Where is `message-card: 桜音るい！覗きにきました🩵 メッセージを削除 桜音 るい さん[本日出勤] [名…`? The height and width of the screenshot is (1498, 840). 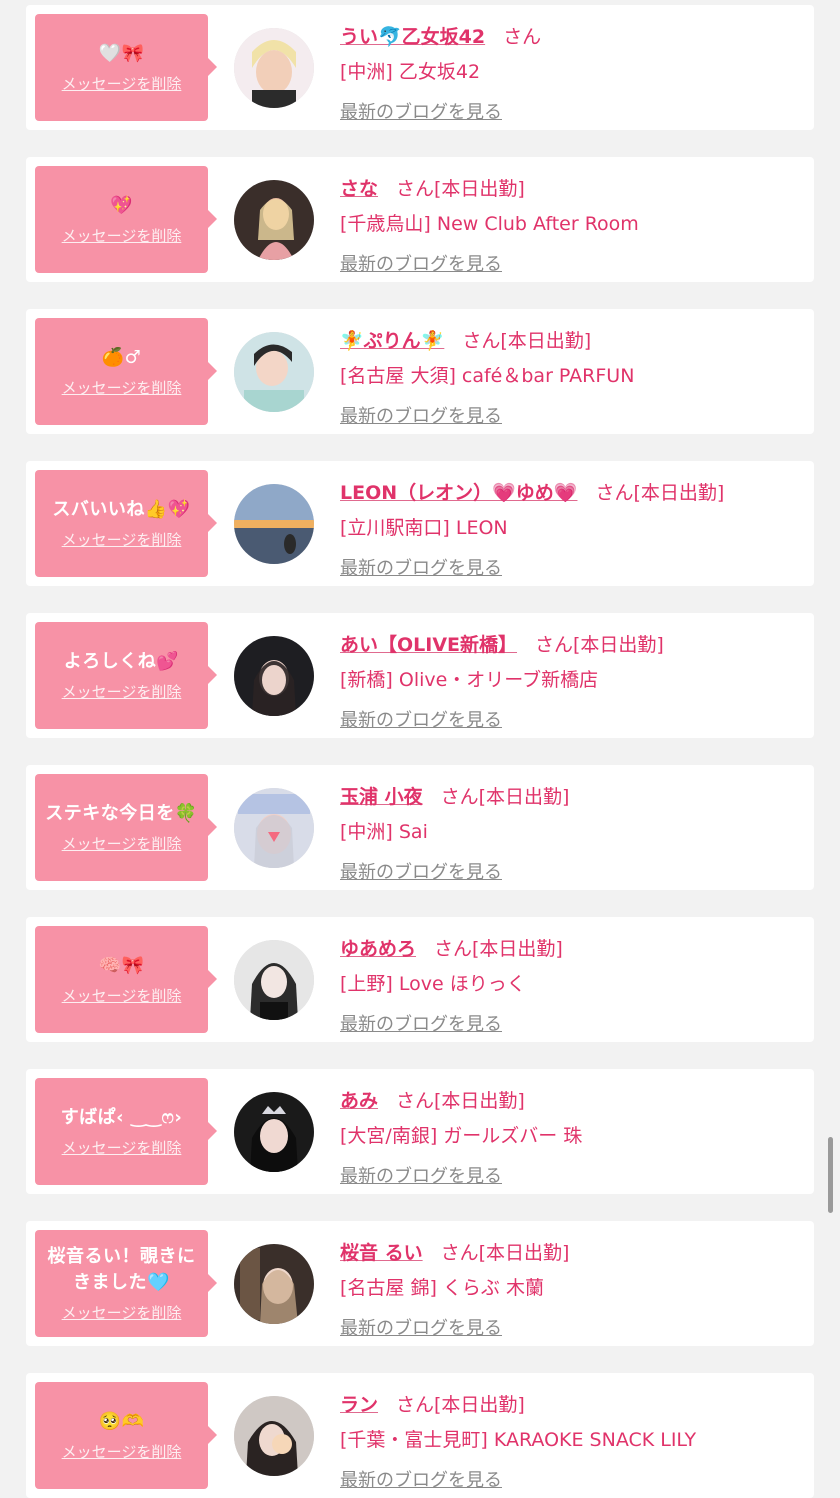
message-card: 桜音るい！覗きにきました🩵 メッセージを削除 桜音 るい さん[本日出勤] [名… is located at coordinates (420, 1283).